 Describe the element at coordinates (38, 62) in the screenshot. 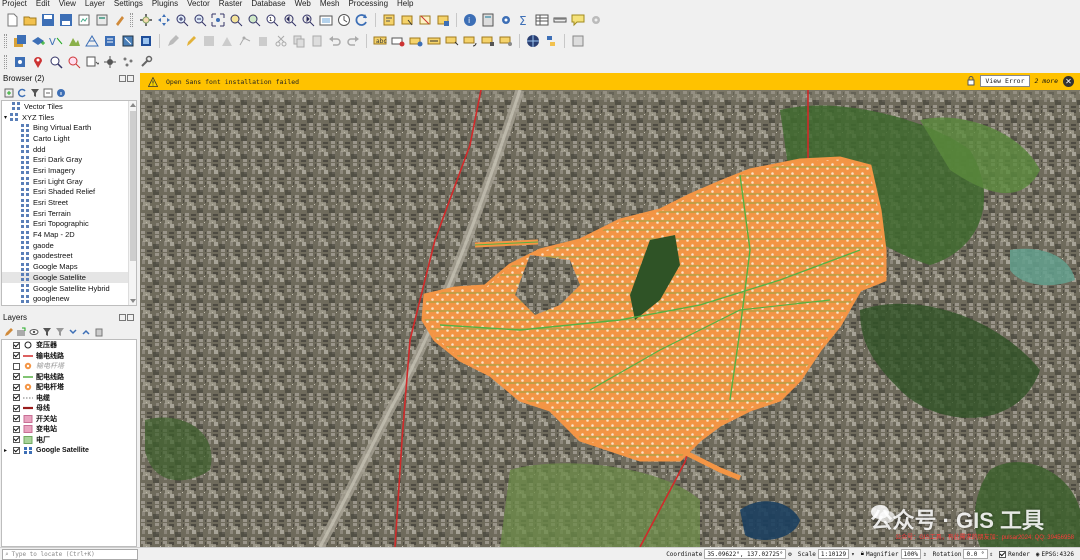

I see `map-pin-icon` at that location.